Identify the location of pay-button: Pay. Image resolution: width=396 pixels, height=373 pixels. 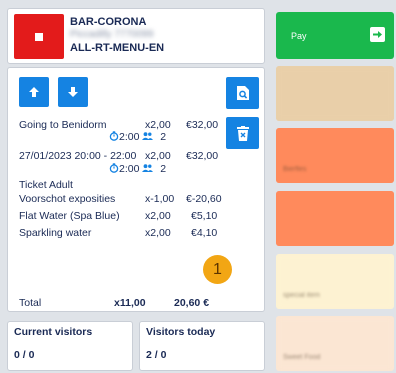
(335, 35).